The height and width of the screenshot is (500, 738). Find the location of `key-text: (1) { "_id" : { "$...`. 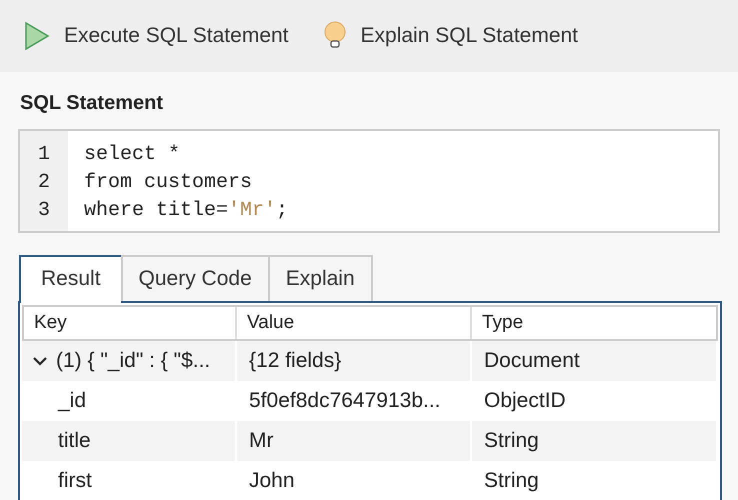

key-text: (1) { "_id" : { "$... is located at coordinates (133, 361).